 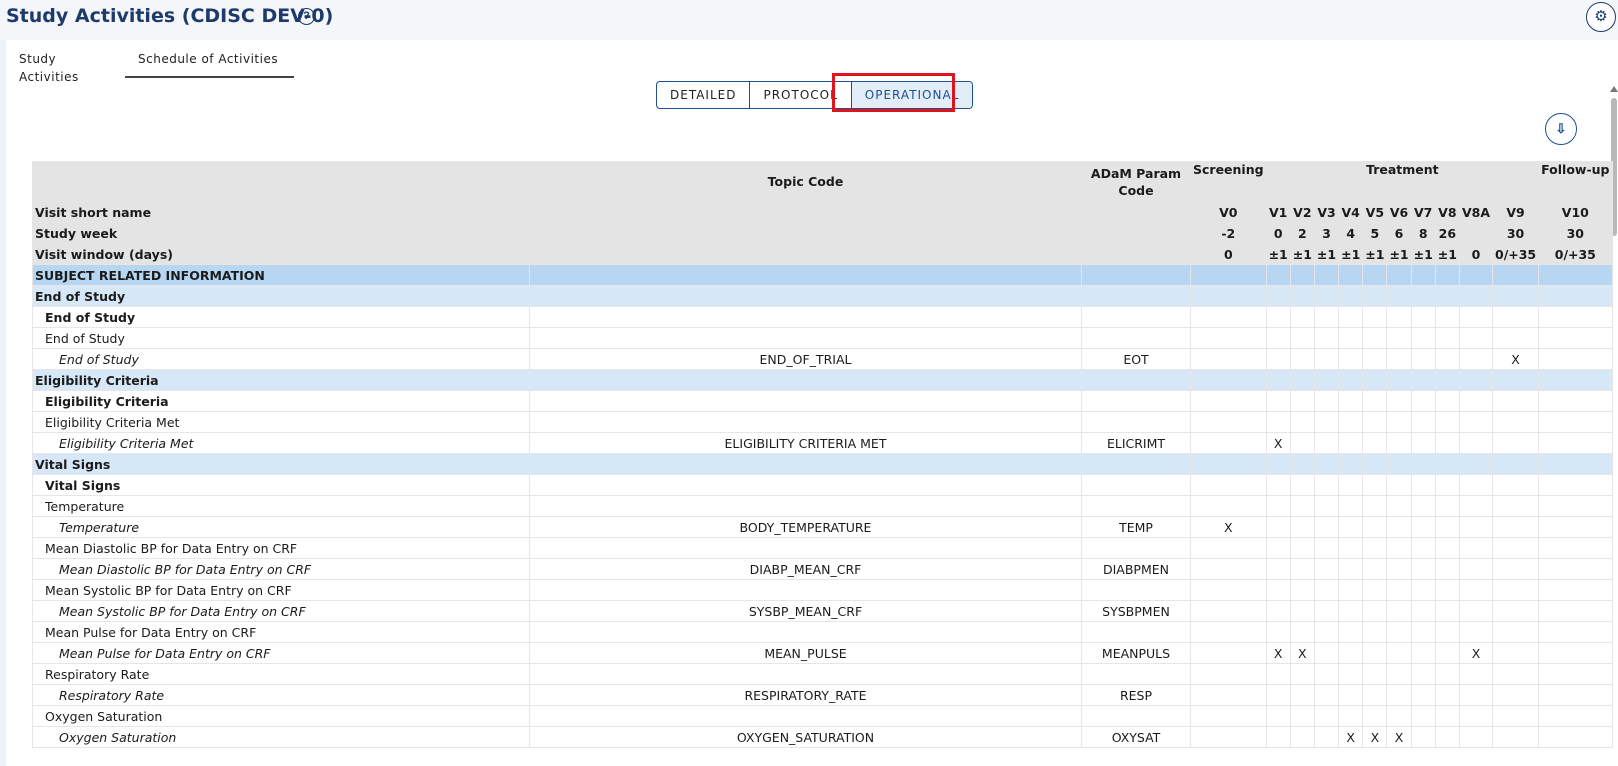 What do you see at coordinates (822, 359) in the screenshot?
I see `instance-row: End of Study END_OF_TRIAL EOT X` at bounding box center [822, 359].